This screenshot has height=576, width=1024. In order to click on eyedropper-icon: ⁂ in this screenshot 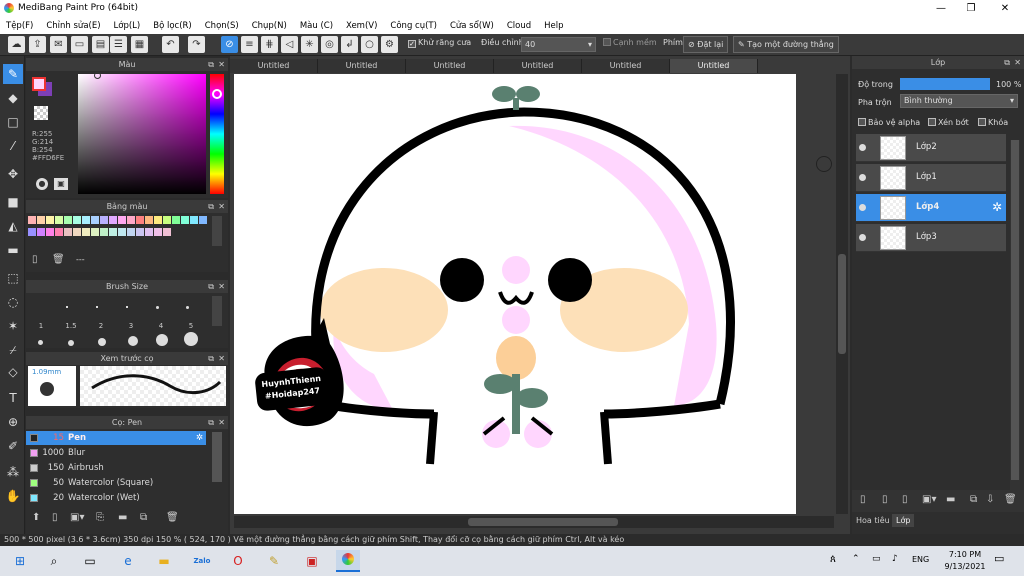, I will do `click(13, 472)`.